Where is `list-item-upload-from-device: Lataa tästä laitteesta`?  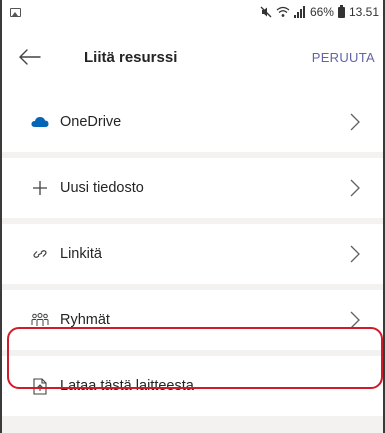 list-item-upload-from-device: Lataa tästä laitteesta is located at coordinates (192, 386).